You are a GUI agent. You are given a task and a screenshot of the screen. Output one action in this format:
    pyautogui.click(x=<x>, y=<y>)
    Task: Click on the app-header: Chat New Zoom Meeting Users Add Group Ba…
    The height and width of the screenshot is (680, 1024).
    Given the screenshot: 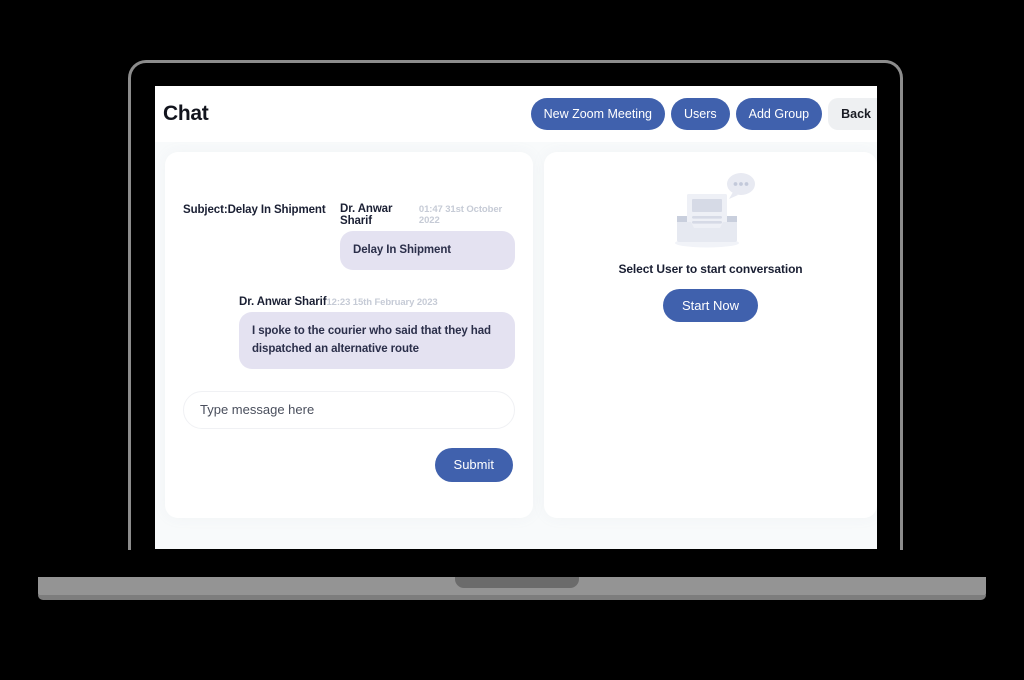 What is the action you would take?
    pyautogui.click(x=516, y=114)
    